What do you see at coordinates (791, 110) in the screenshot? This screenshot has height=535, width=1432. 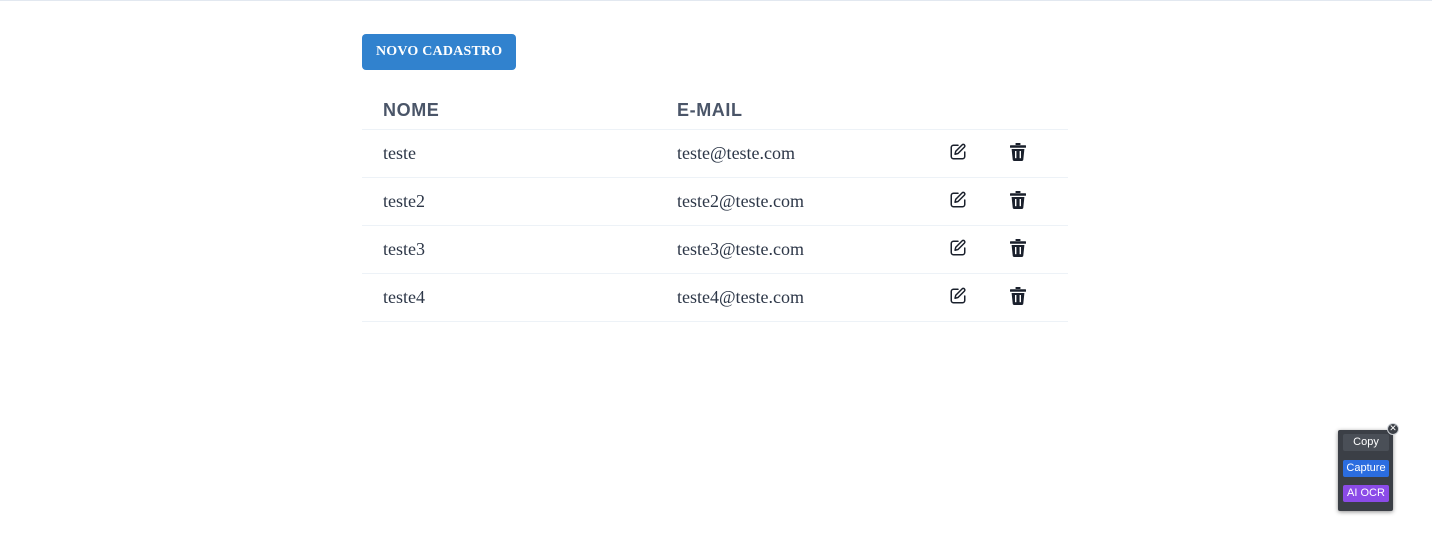 I see `header-email: E-MAIL` at bounding box center [791, 110].